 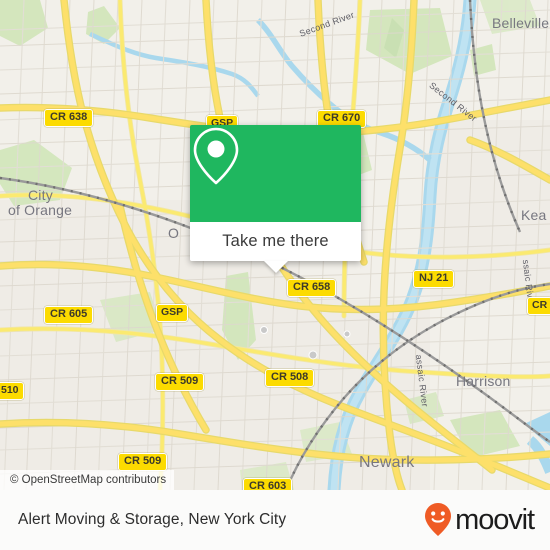 I want to click on map-attribution: © OpenStreetMap contributors, so click(x=87, y=480).